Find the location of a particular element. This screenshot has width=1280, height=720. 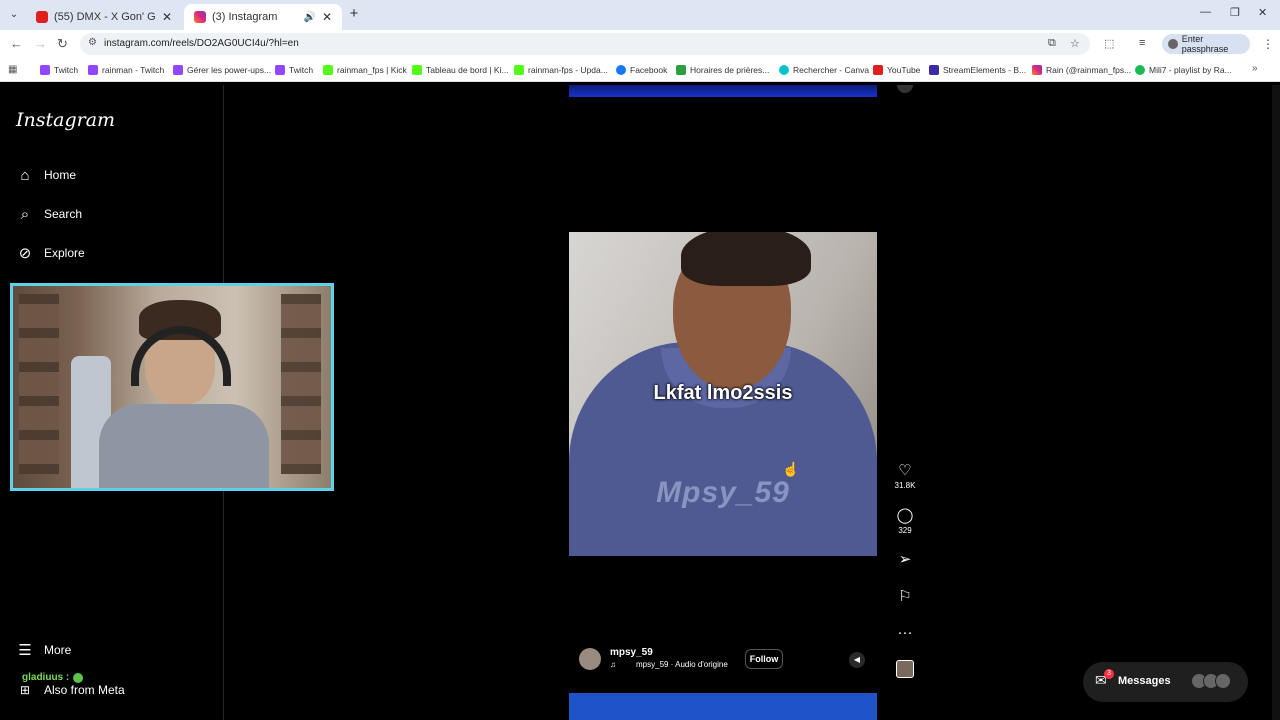

author-username: mpsy_59 is located at coordinates (631, 652).